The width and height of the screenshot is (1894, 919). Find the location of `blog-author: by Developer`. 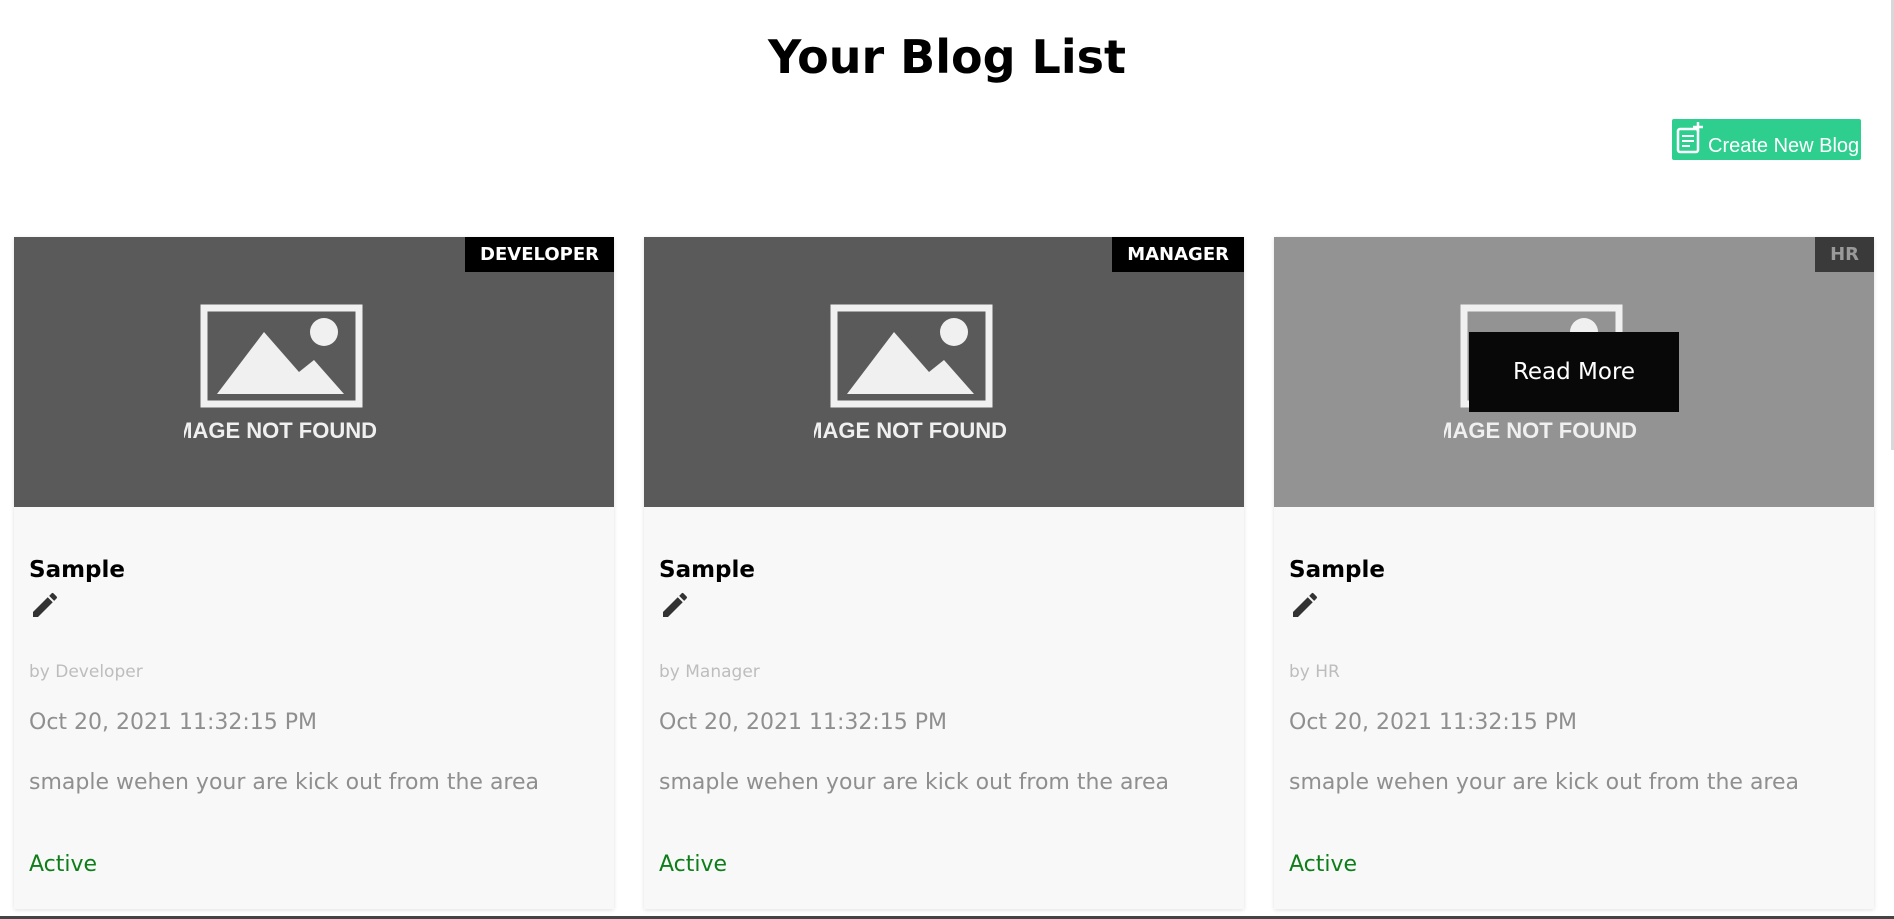

blog-author: by Developer is located at coordinates (86, 672).